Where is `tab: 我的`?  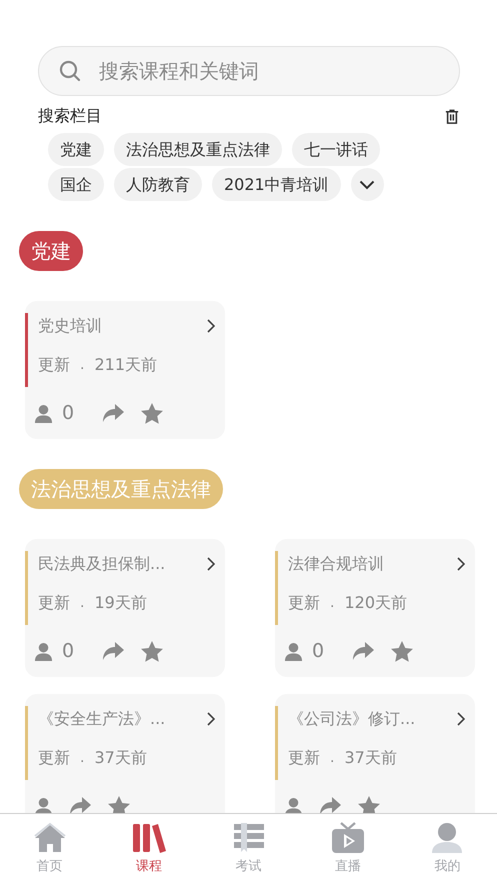 tab: 我的 is located at coordinates (447, 848).